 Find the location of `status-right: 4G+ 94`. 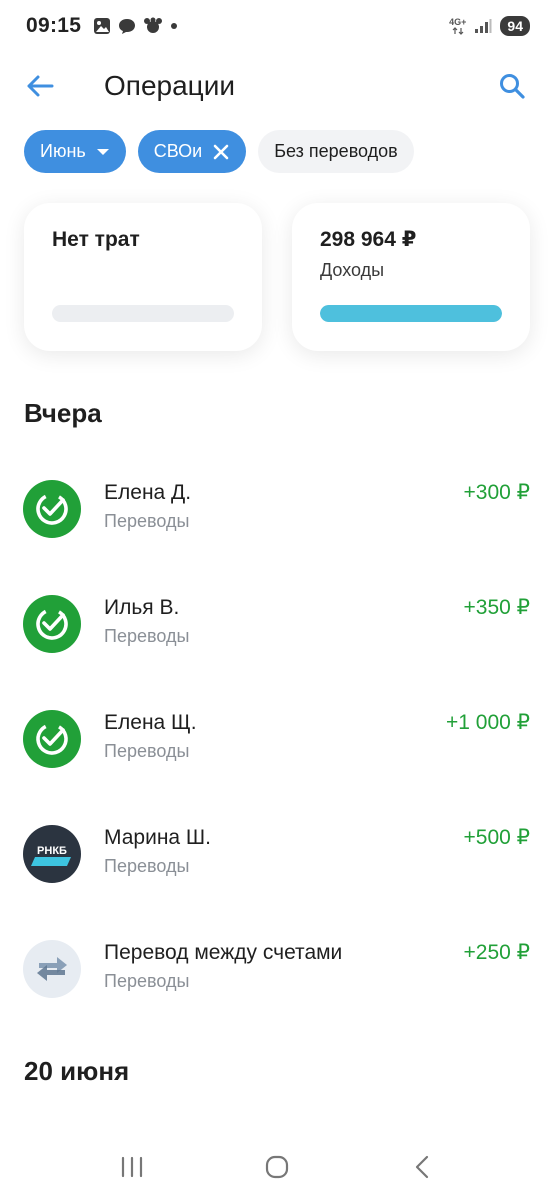

status-right: 4G+ 94 is located at coordinates (489, 26).